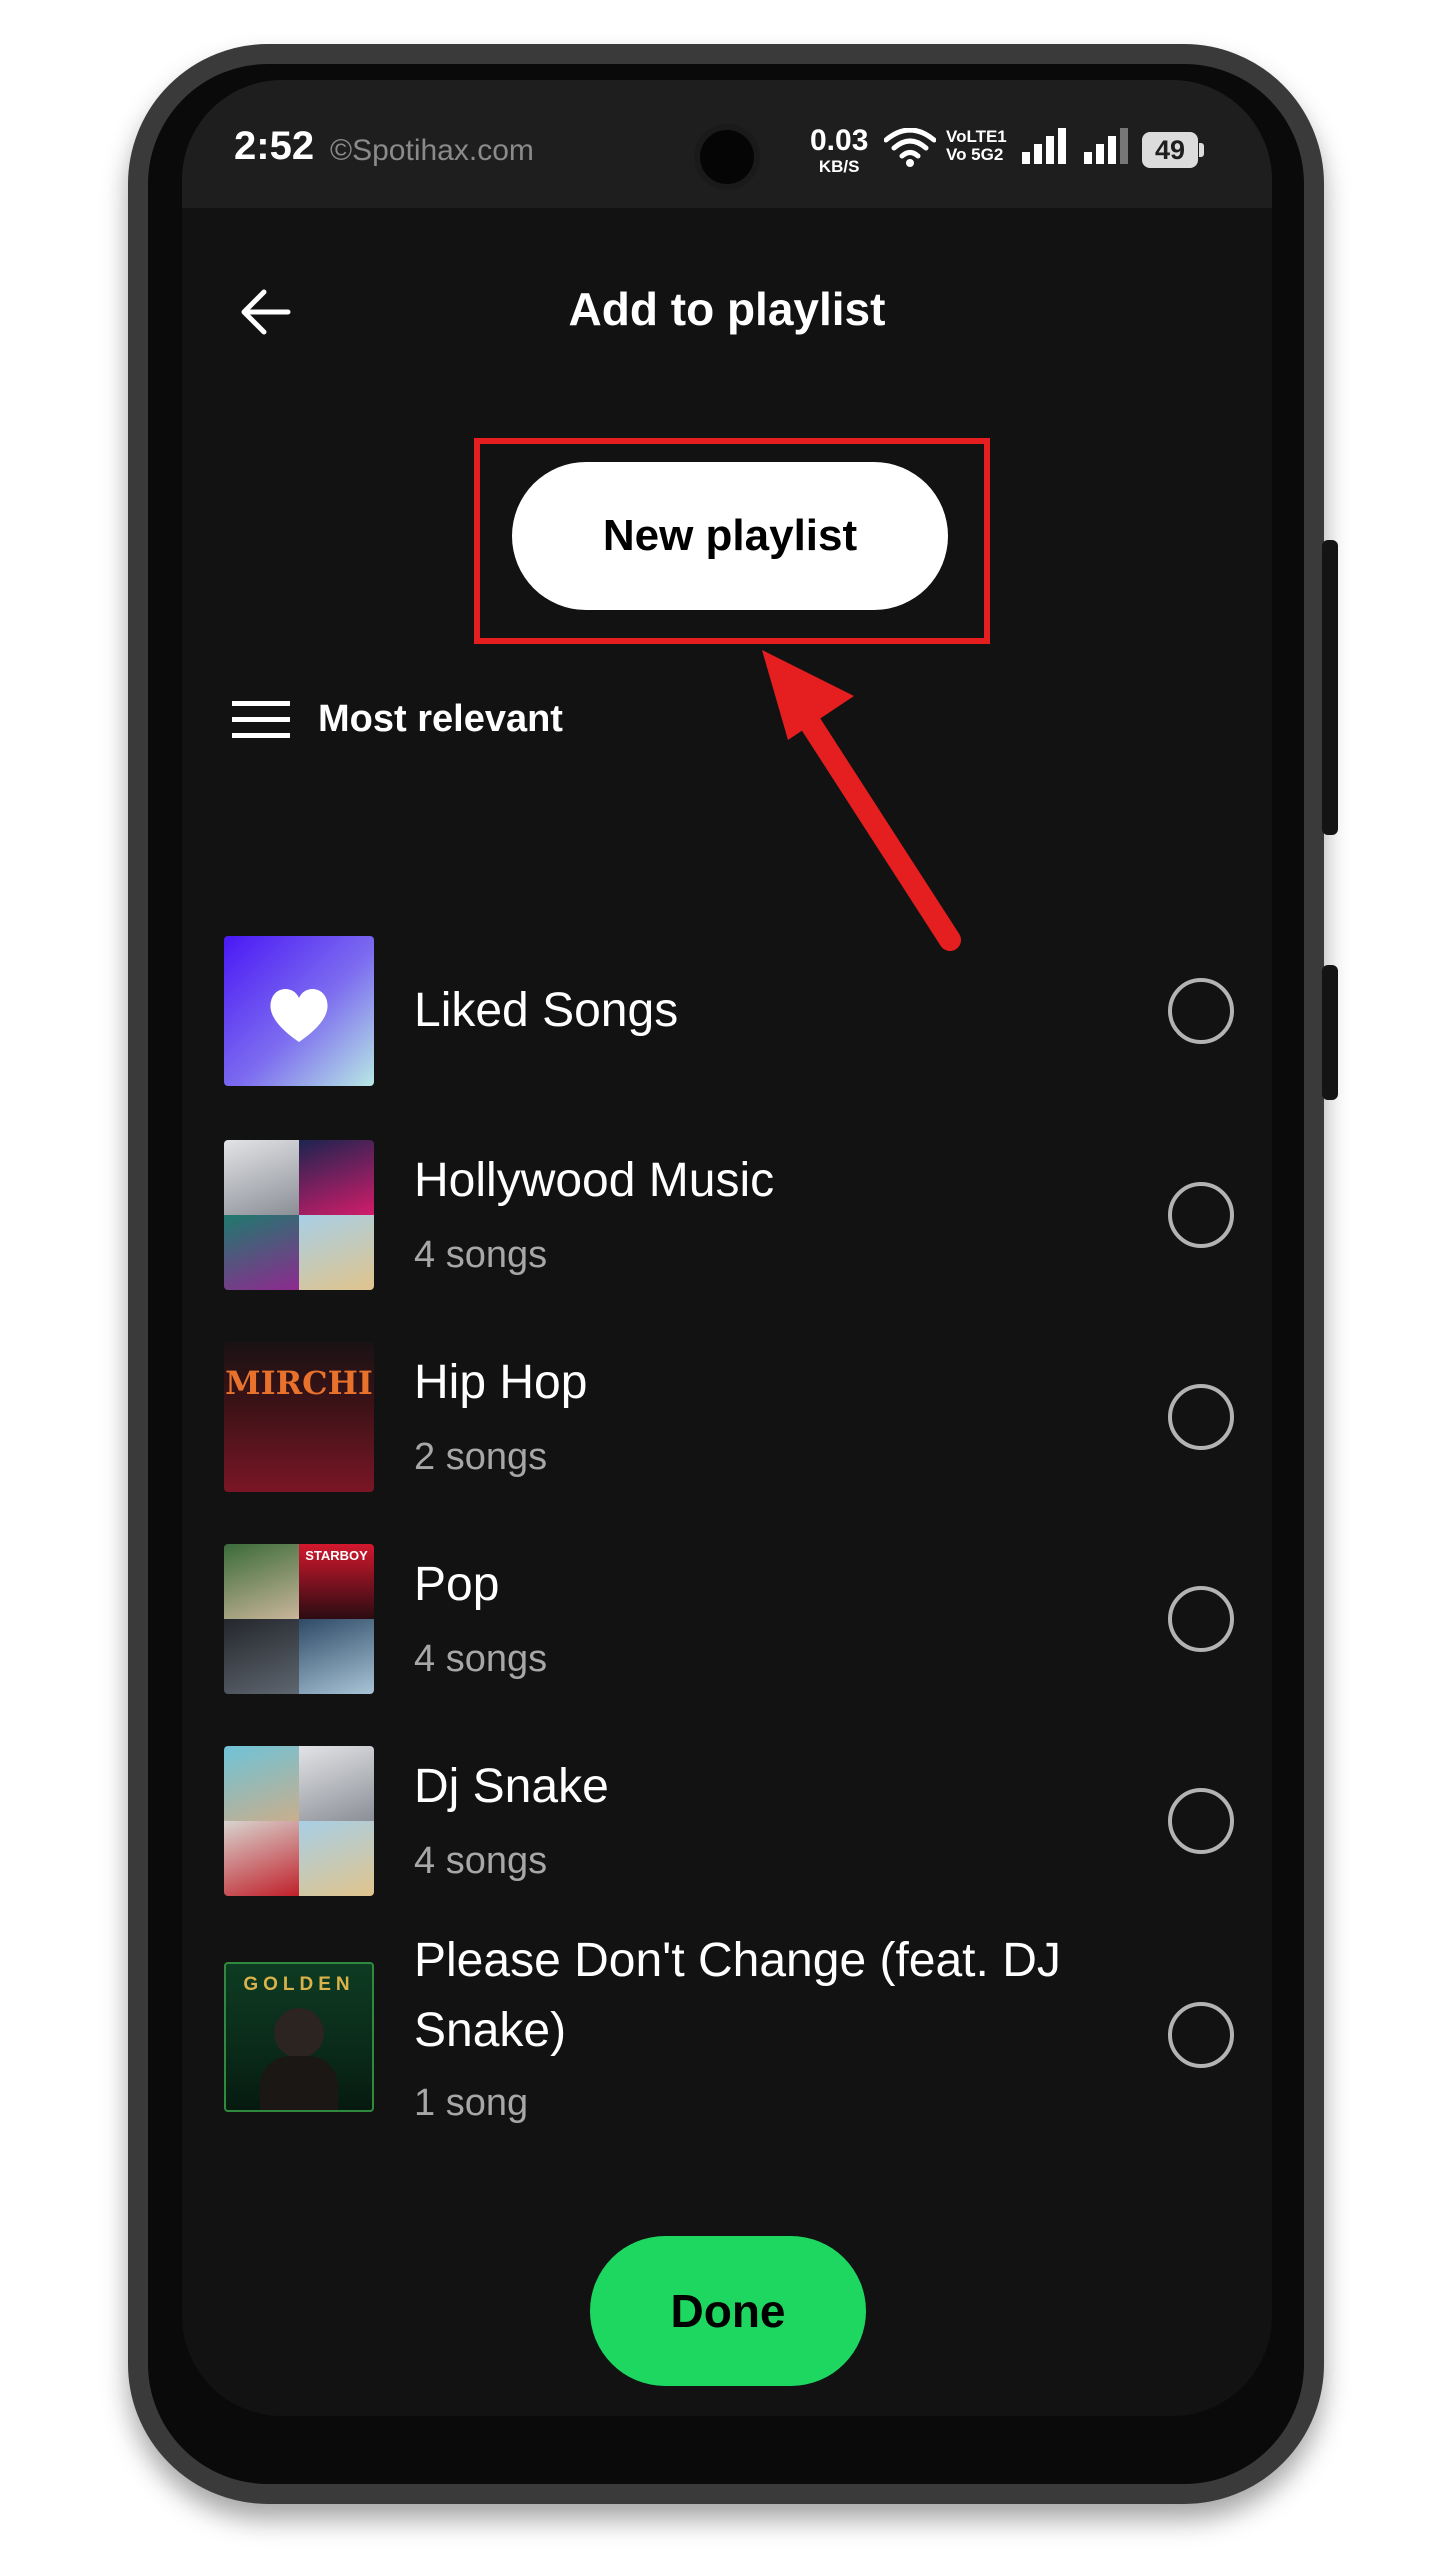 Image resolution: width=1440 pixels, height=2560 pixels. What do you see at coordinates (729, 1417) in the screenshot?
I see `list-item: MIRCHI Hip Hop 2 songs` at bounding box center [729, 1417].